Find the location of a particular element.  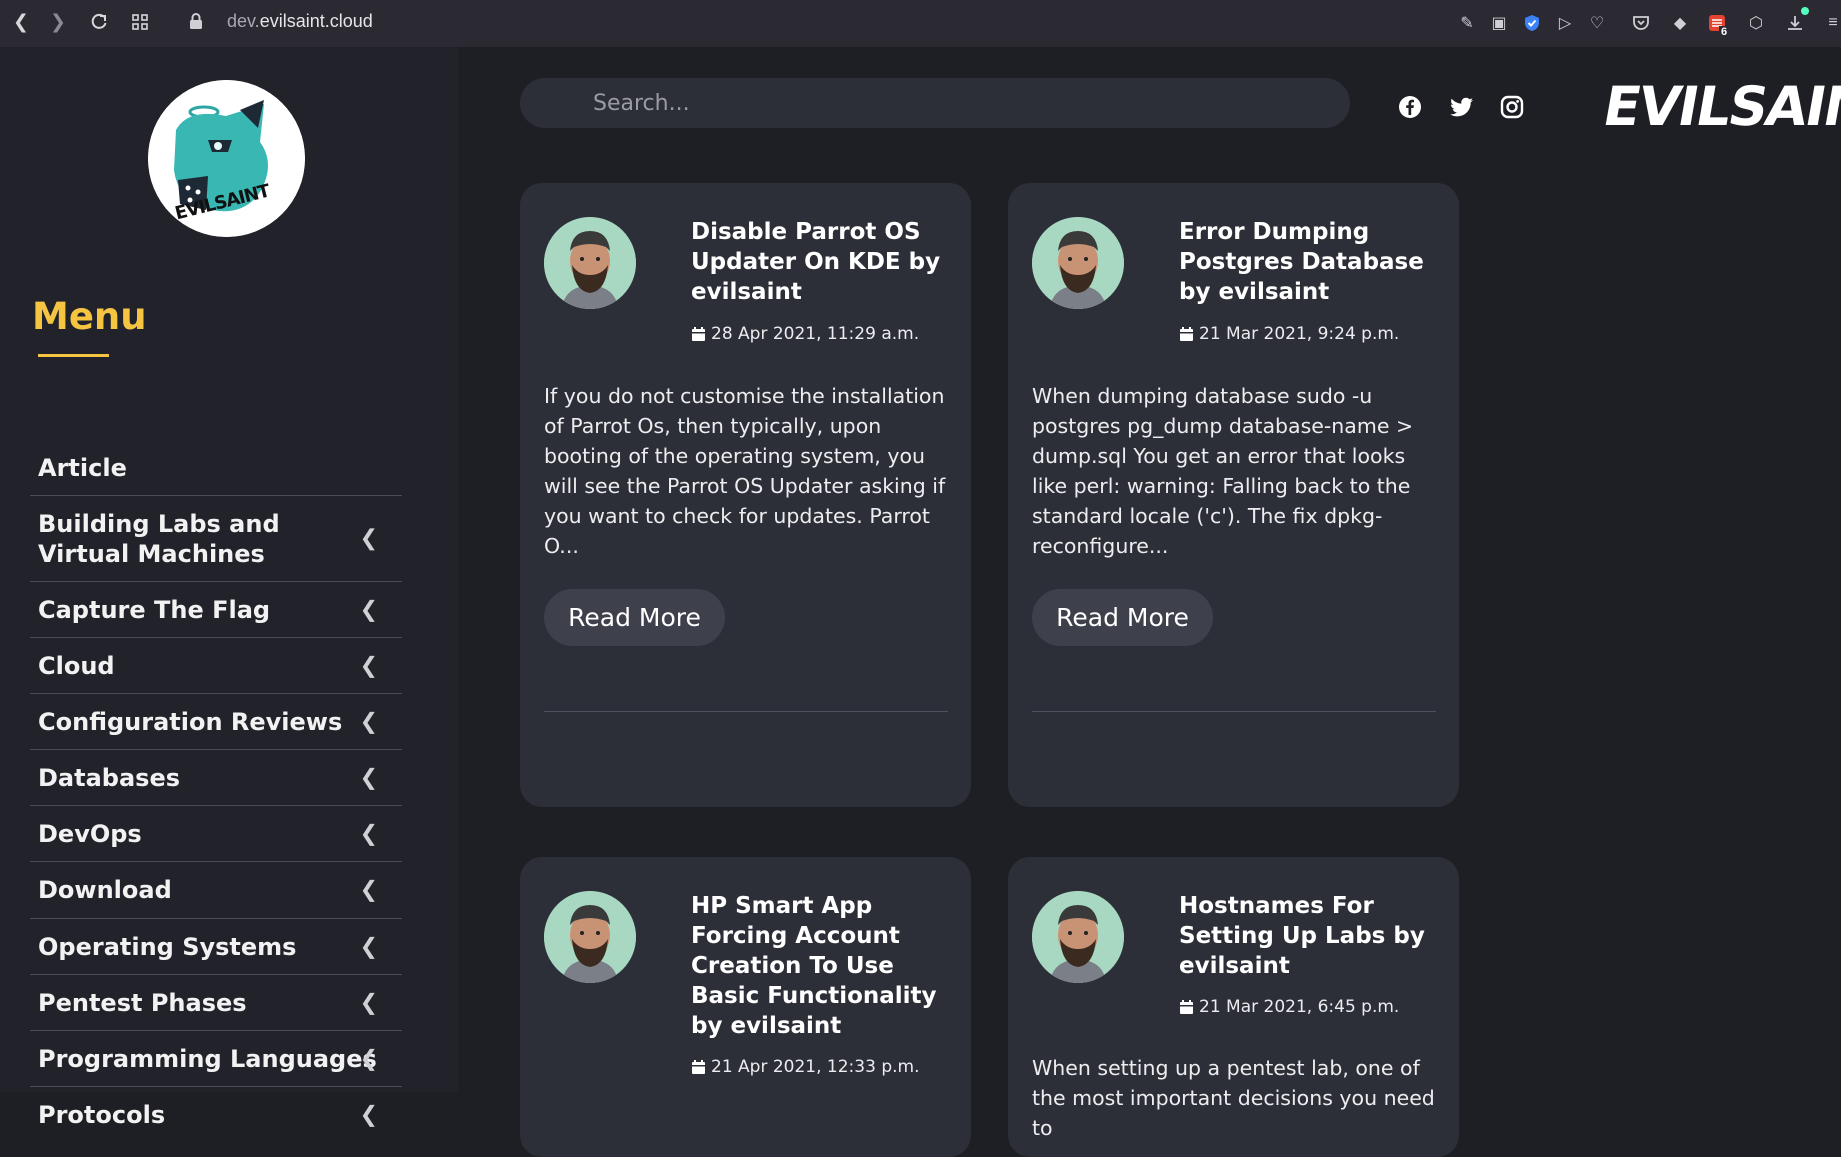

facebook-icon is located at coordinates (1411, 108).